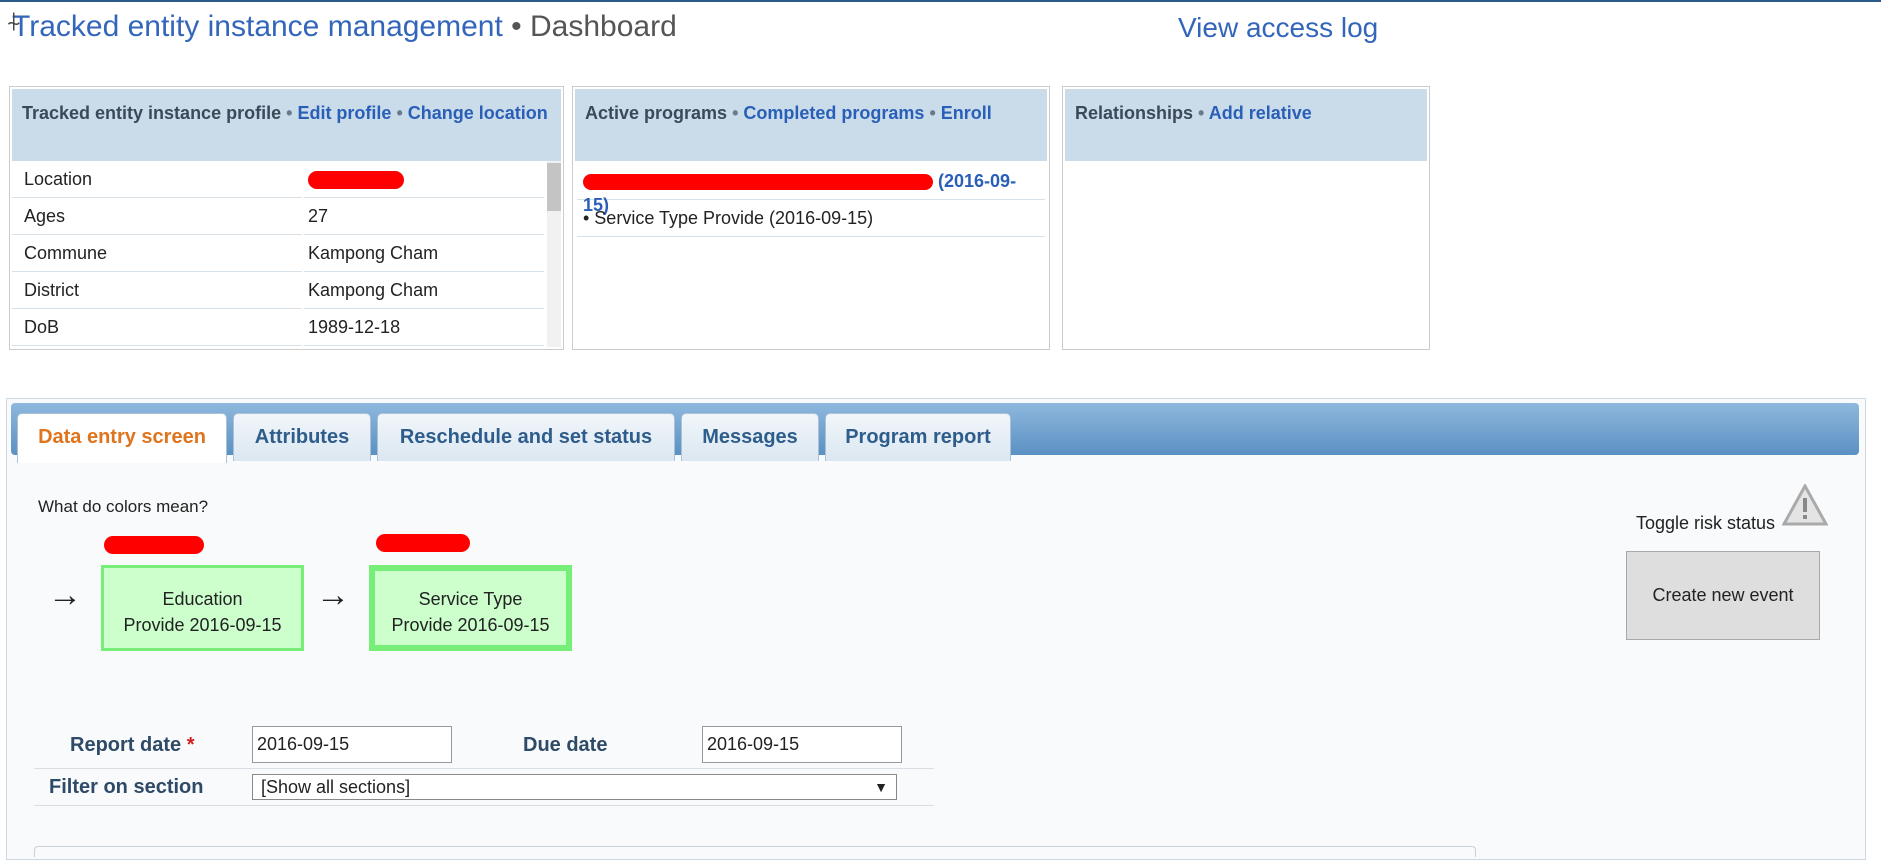 The width and height of the screenshot is (1881, 860). What do you see at coordinates (424, 327) in the screenshot?
I see `attr-value: 1989-12-18` at bounding box center [424, 327].